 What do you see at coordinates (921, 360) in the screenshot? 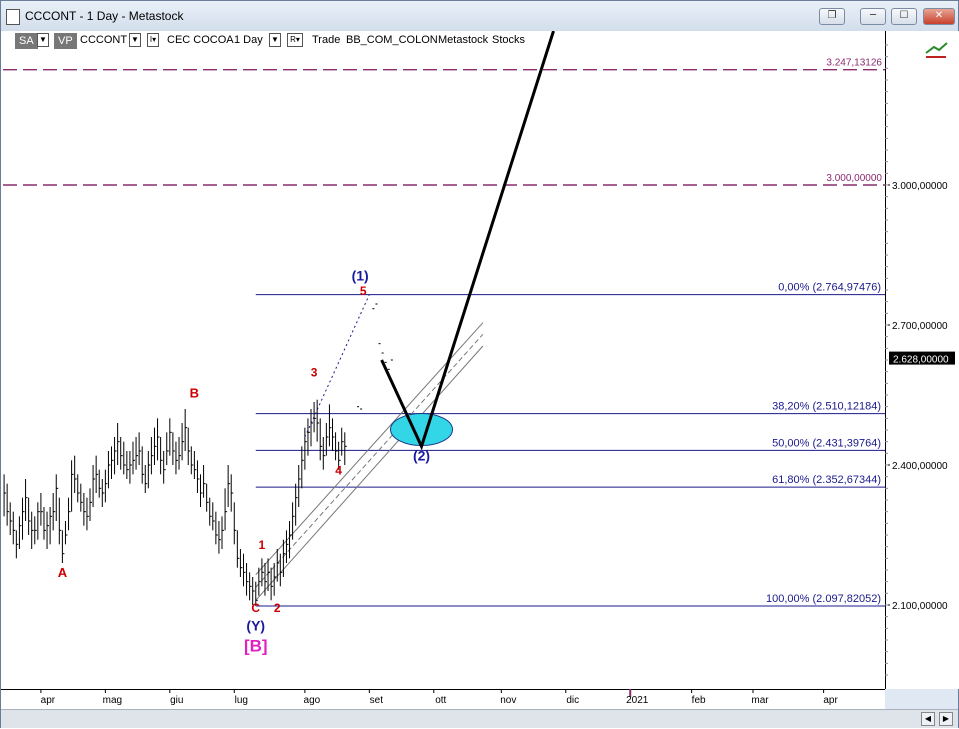
I see `last-price-label: 2.628,00000` at bounding box center [921, 360].